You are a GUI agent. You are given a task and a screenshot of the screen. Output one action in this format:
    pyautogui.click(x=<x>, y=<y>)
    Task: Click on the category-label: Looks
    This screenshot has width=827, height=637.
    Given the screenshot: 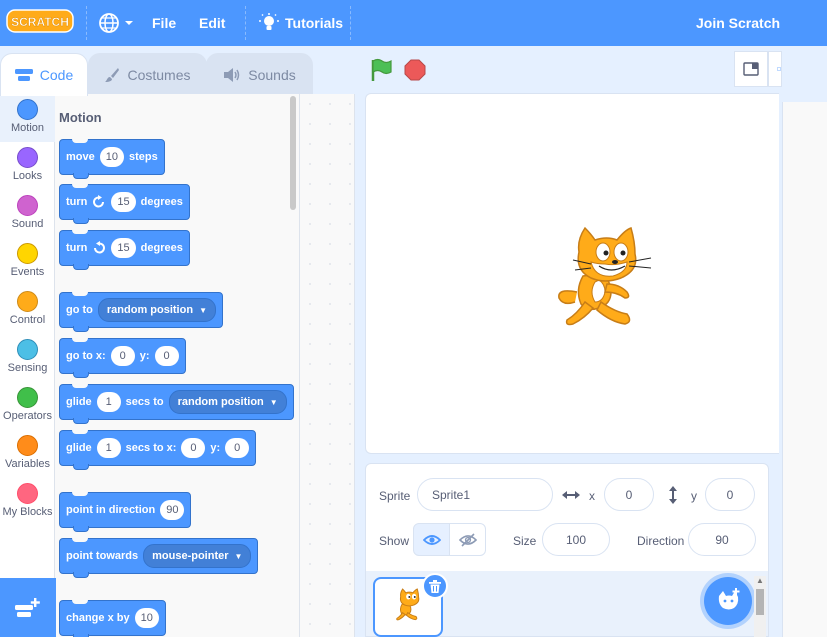 What is the action you would take?
    pyautogui.click(x=27, y=176)
    